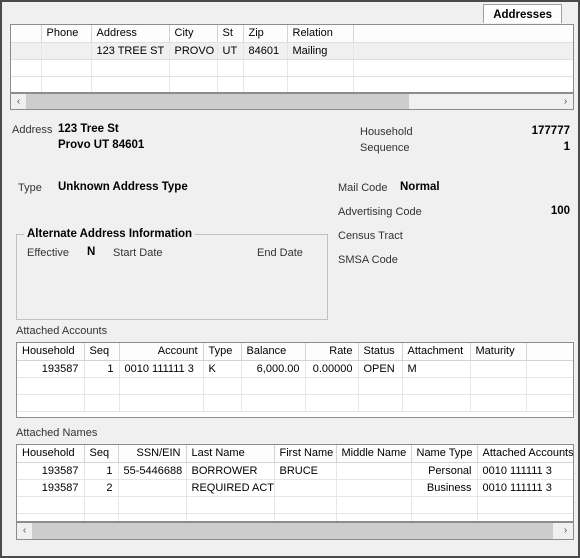  Describe the element at coordinates (498, 352) in the screenshot. I see `col-maturity: Maturity` at that location.